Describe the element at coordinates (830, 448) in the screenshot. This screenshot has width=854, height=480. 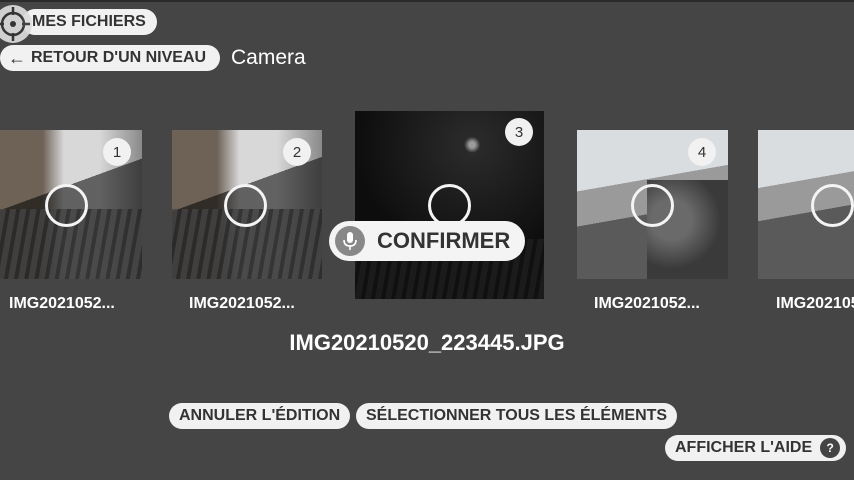
I see `help-icon: ?` at that location.